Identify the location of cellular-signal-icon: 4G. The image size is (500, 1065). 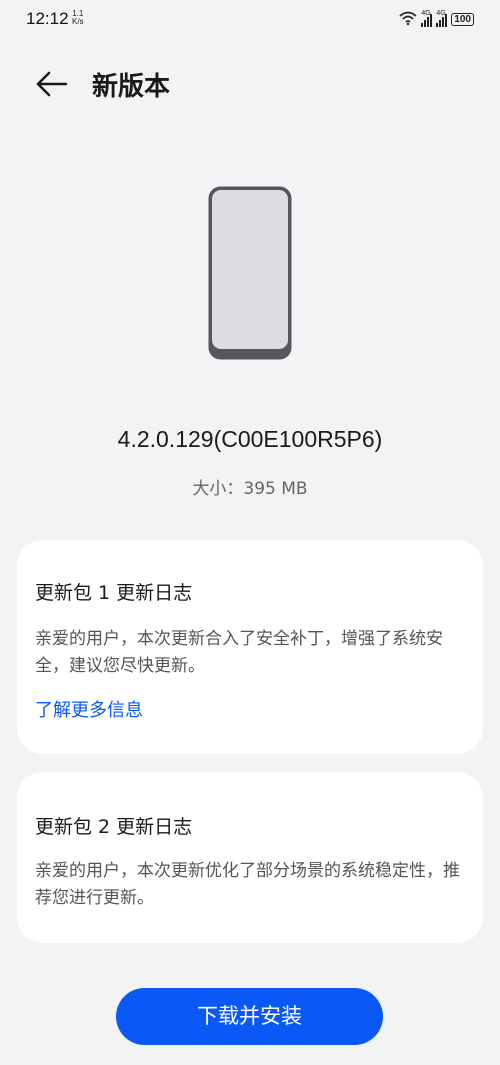
(427, 18).